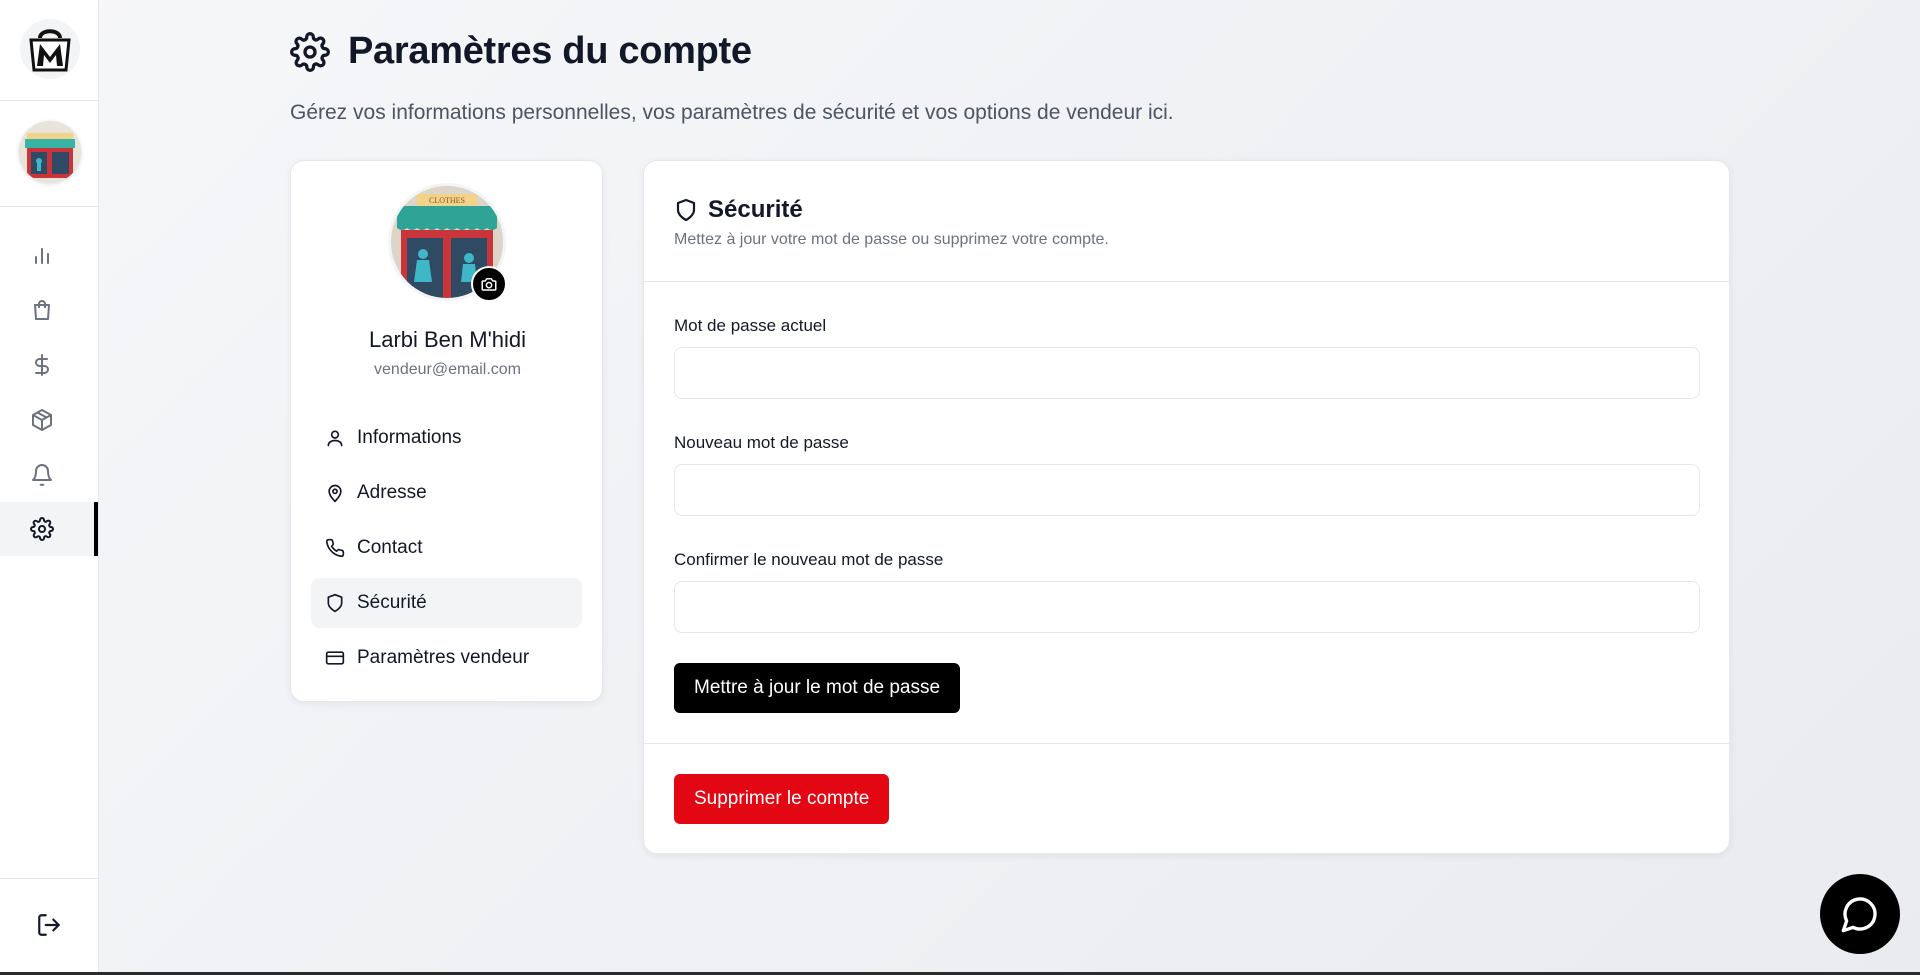 The height and width of the screenshot is (975, 1920). I want to click on confirm-password-label: Confirmer le nouveau mot de passe, so click(809, 559).